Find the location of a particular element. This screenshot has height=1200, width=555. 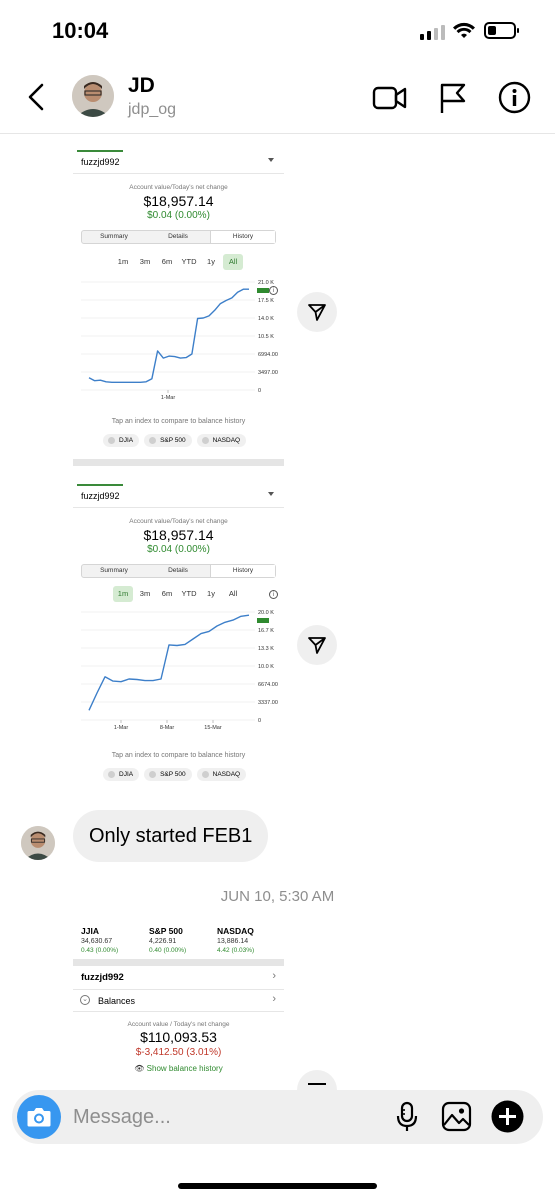

balance-series-line is located at coordinates (169, 662).